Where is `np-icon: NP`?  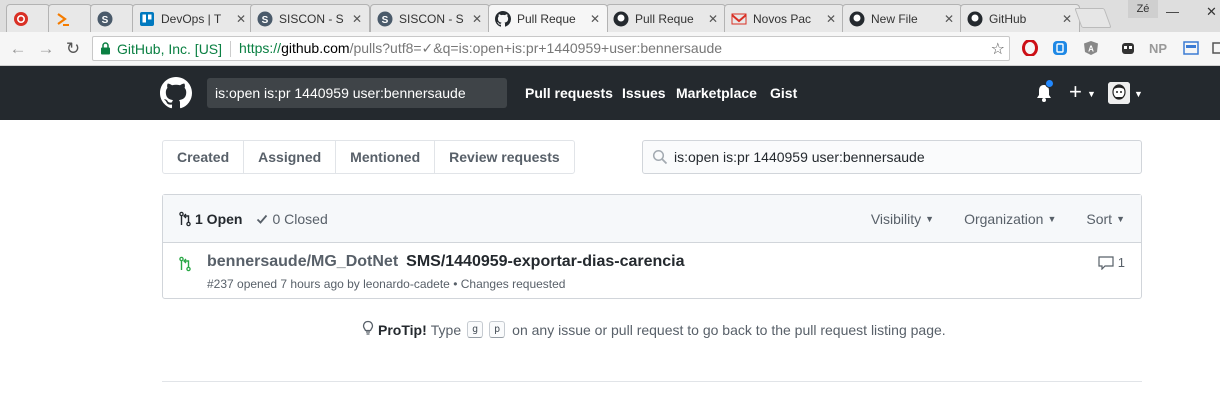
np-icon: NP is located at coordinates (1158, 49).